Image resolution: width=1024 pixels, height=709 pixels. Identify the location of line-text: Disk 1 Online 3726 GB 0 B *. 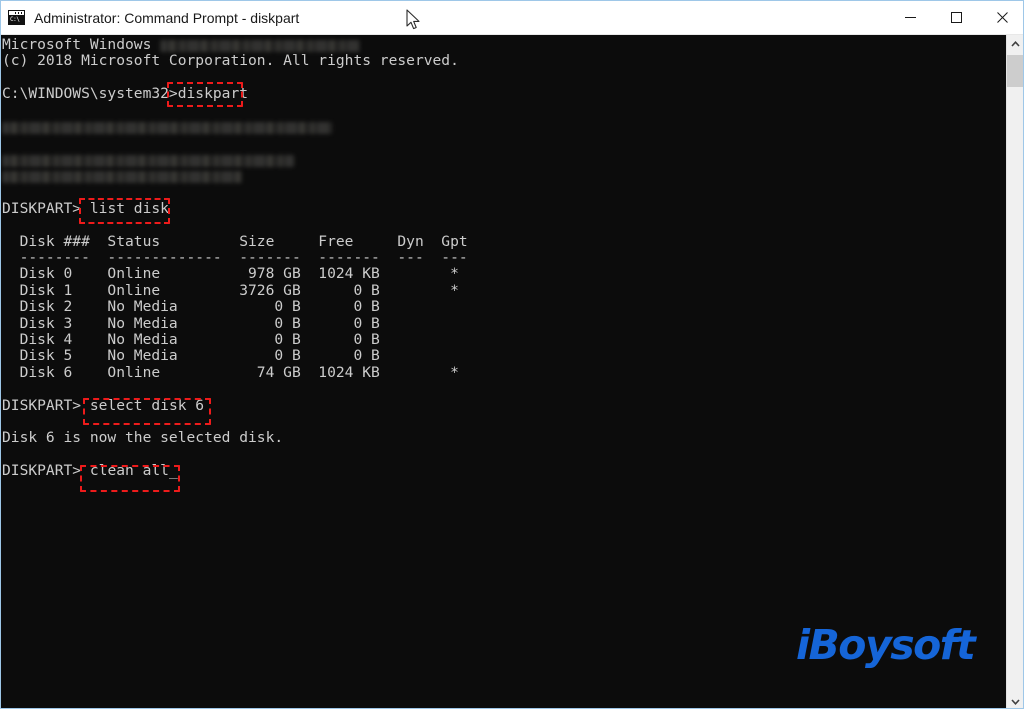
(230, 290).